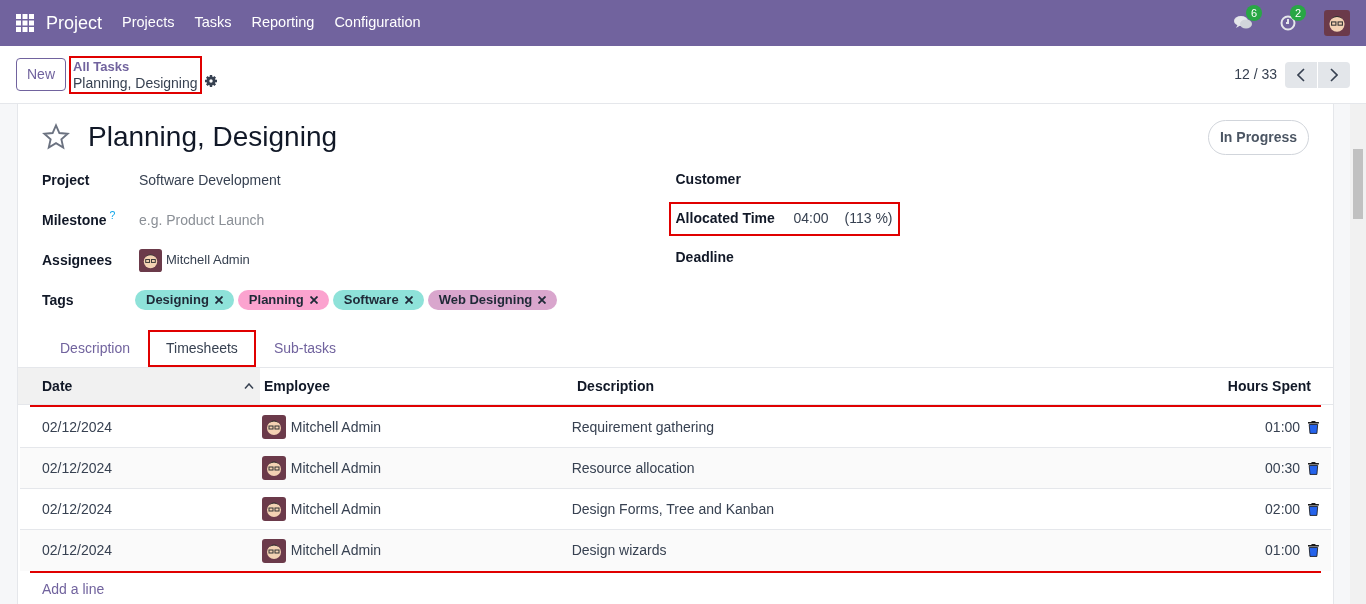  I want to click on timesheet-row: 02/12/2024 Mitchell Admin Requirement gathering 01:00, so click(675, 427).